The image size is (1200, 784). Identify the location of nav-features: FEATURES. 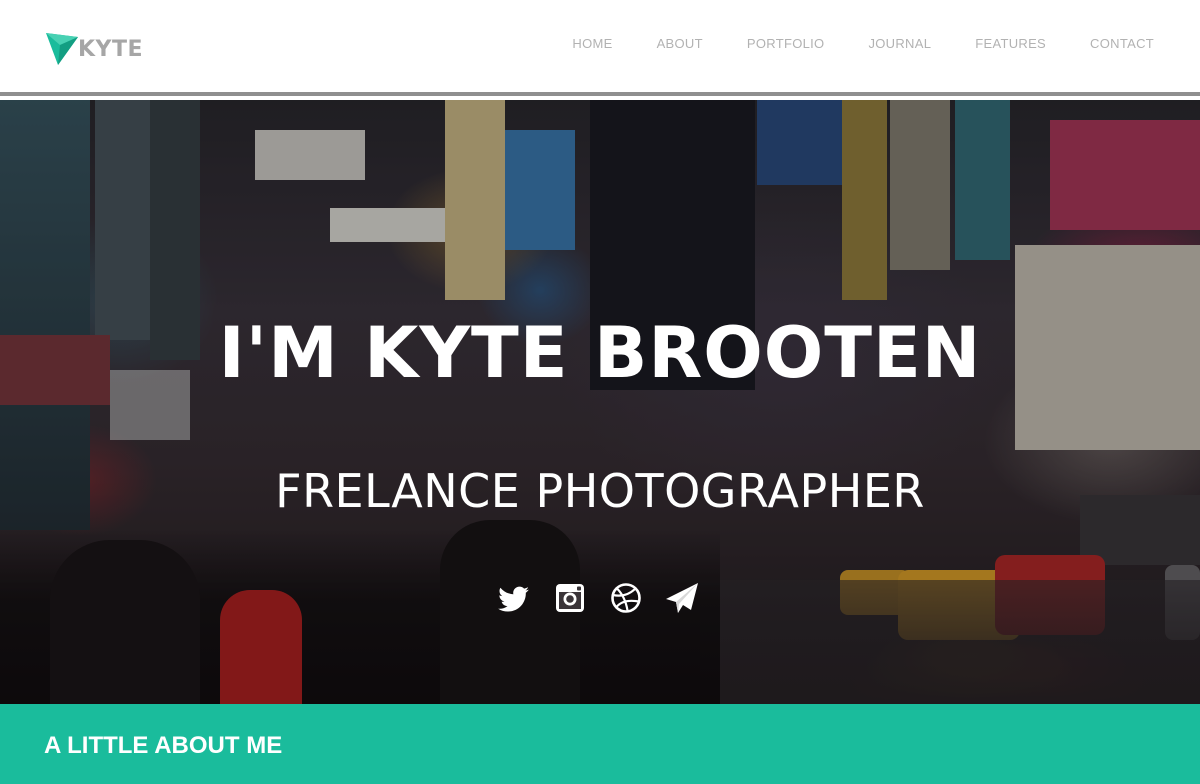
(1010, 43).